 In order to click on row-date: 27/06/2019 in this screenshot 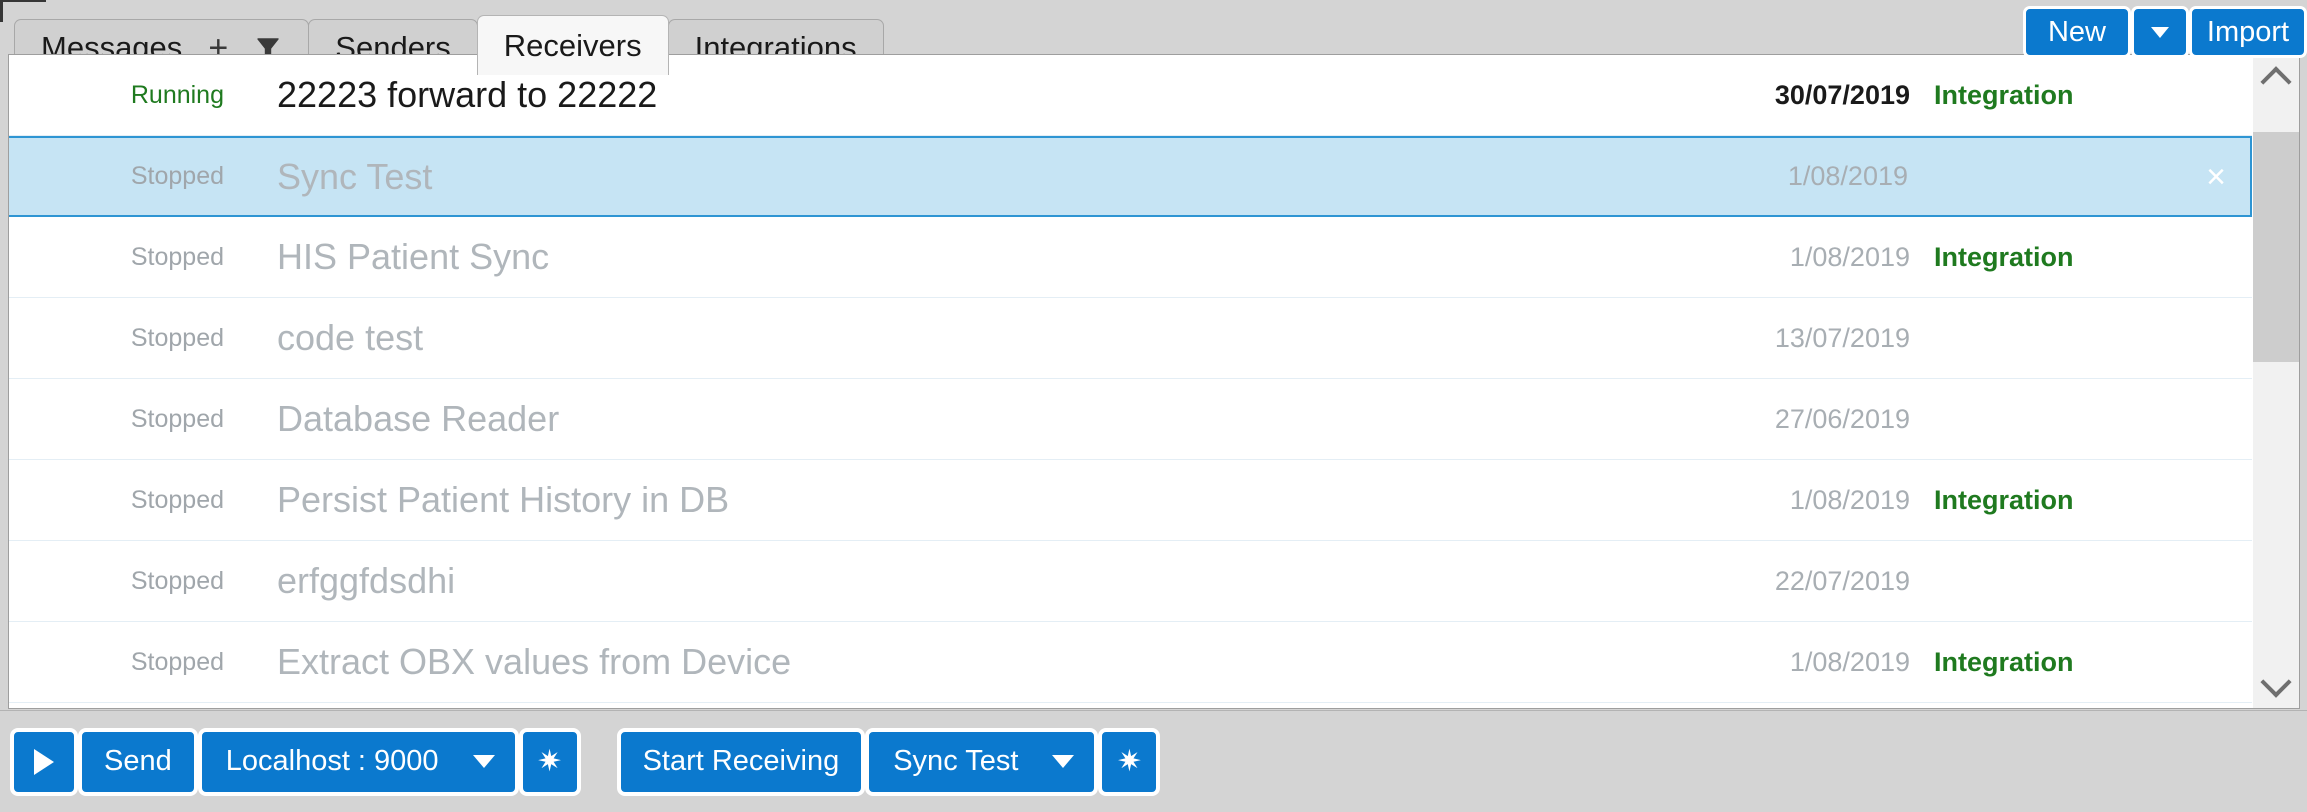, I will do `click(1842, 418)`.